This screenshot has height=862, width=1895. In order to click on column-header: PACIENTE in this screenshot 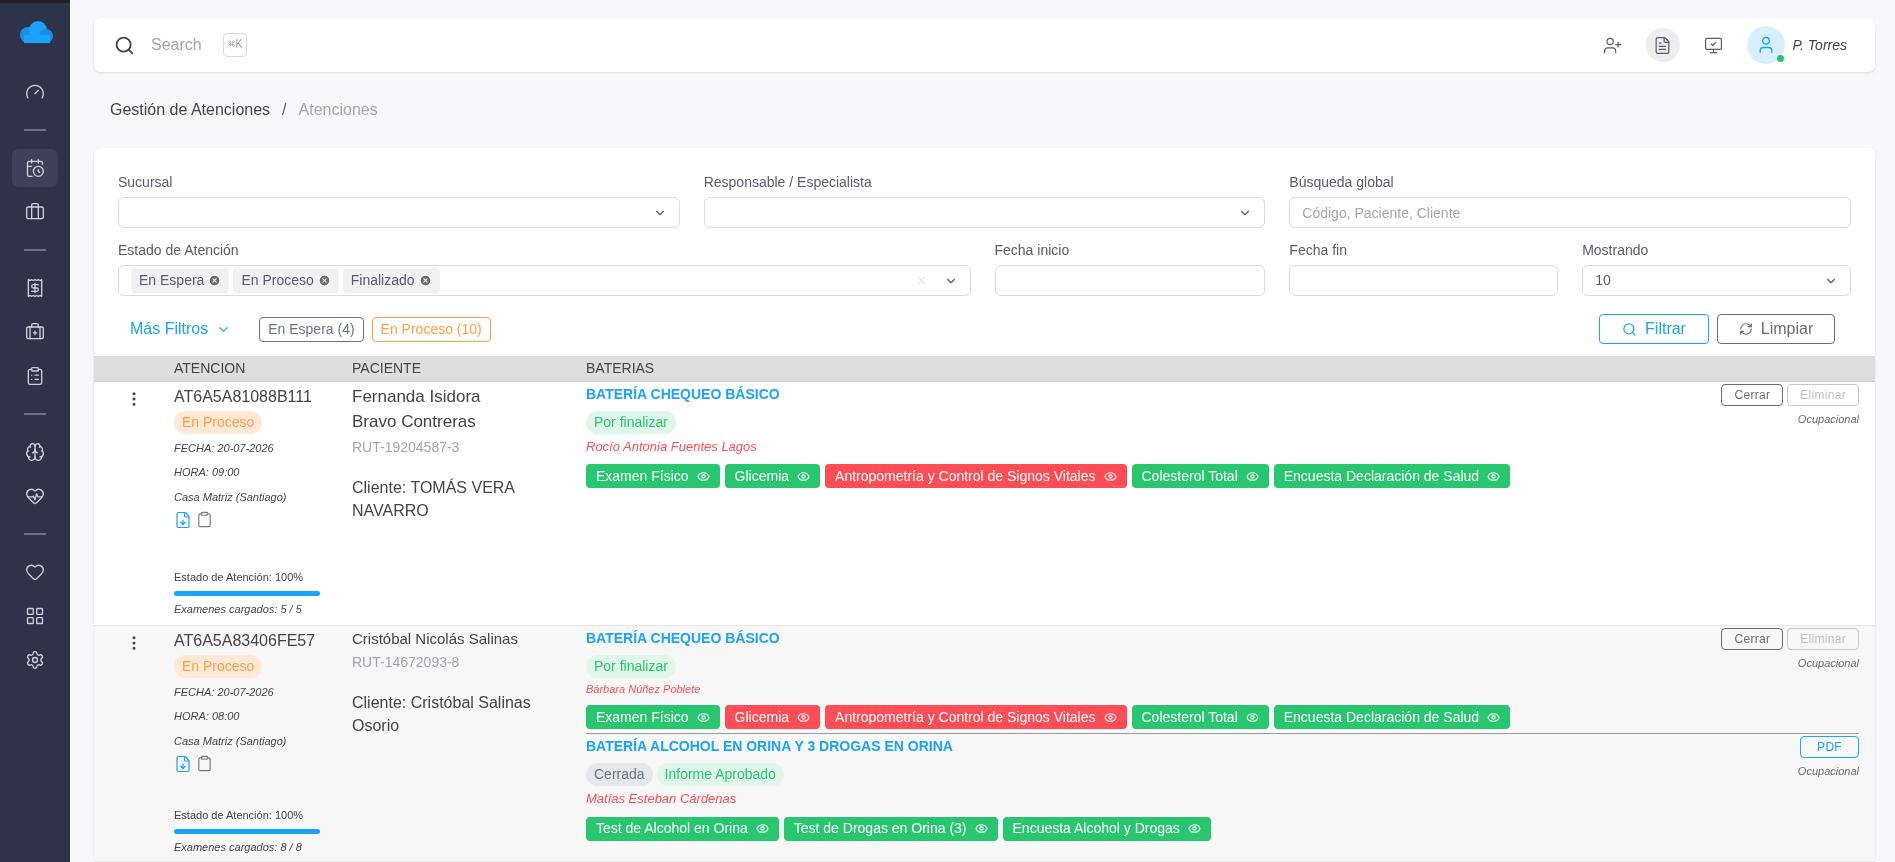, I will do `click(387, 368)`.